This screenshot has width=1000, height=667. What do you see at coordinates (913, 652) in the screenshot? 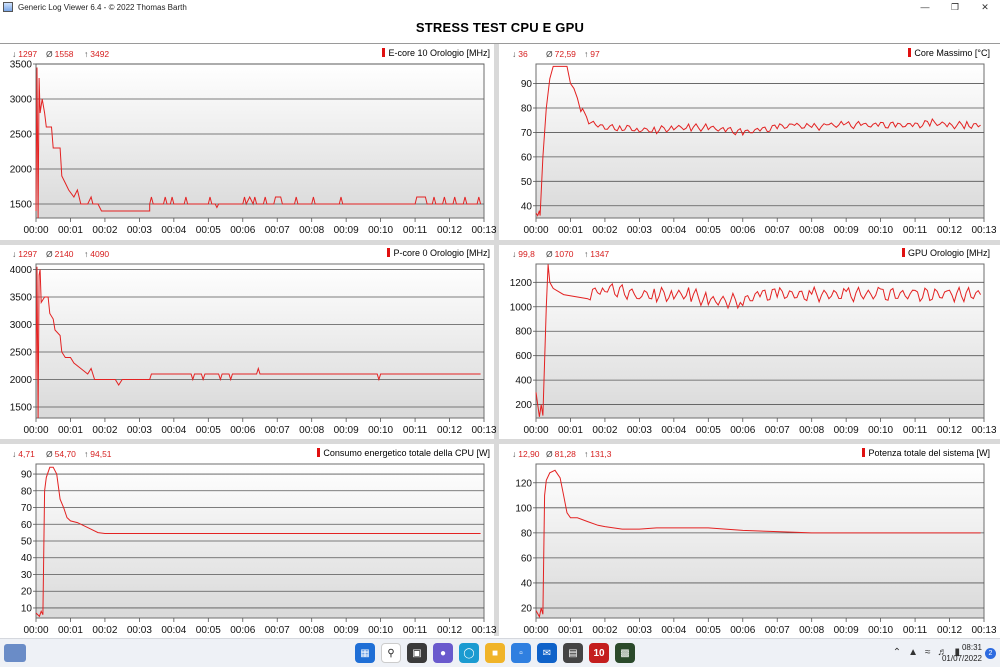
I see `network-icon: ▲` at bounding box center [913, 652].